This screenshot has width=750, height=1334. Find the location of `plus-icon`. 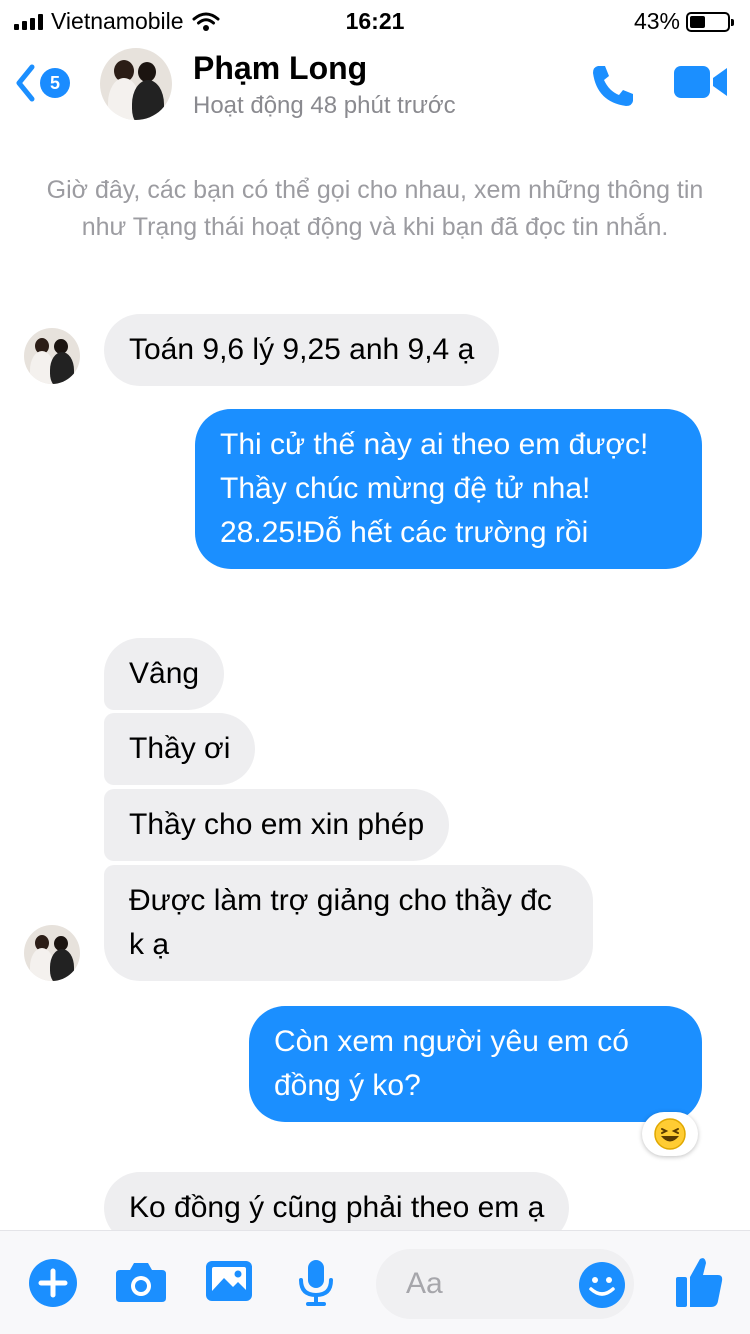

plus-icon is located at coordinates (53, 1283).